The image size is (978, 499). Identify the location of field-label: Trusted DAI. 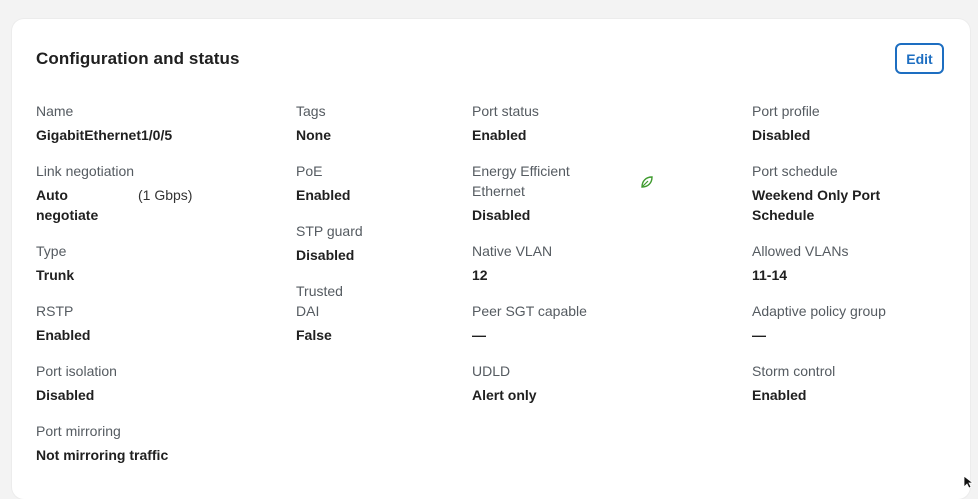
(319, 301).